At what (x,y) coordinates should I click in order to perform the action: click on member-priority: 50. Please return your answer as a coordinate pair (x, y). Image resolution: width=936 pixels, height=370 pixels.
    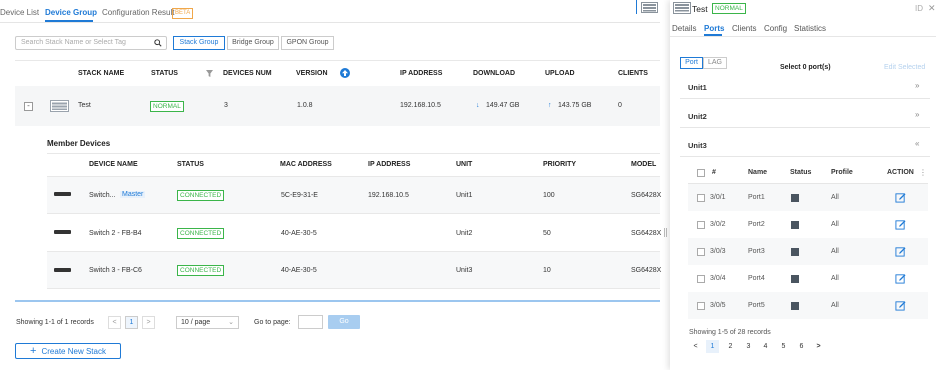
    Looking at the image, I should click on (547, 233).